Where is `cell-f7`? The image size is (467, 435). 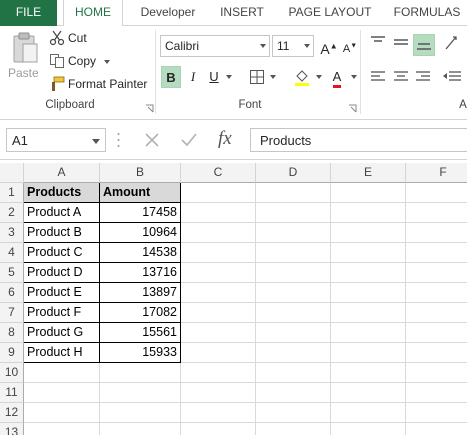
cell-f7 is located at coordinates (436, 313).